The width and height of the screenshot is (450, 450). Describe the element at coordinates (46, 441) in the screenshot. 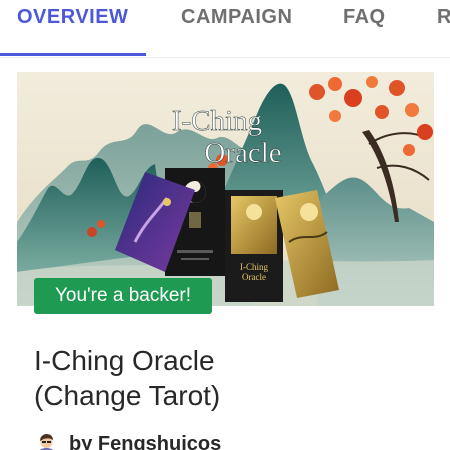

I see `person-avatar-icon` at that location.